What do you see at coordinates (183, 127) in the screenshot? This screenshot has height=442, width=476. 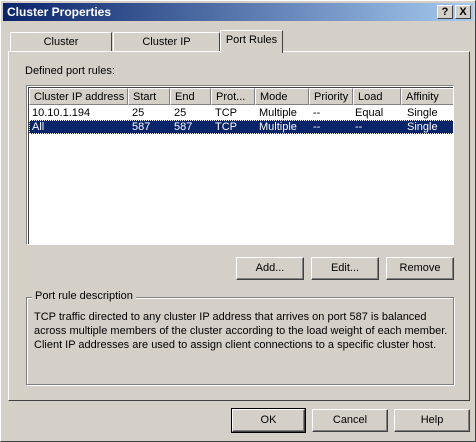 I see `cell-end: 587` at bounding box center [183, 127].